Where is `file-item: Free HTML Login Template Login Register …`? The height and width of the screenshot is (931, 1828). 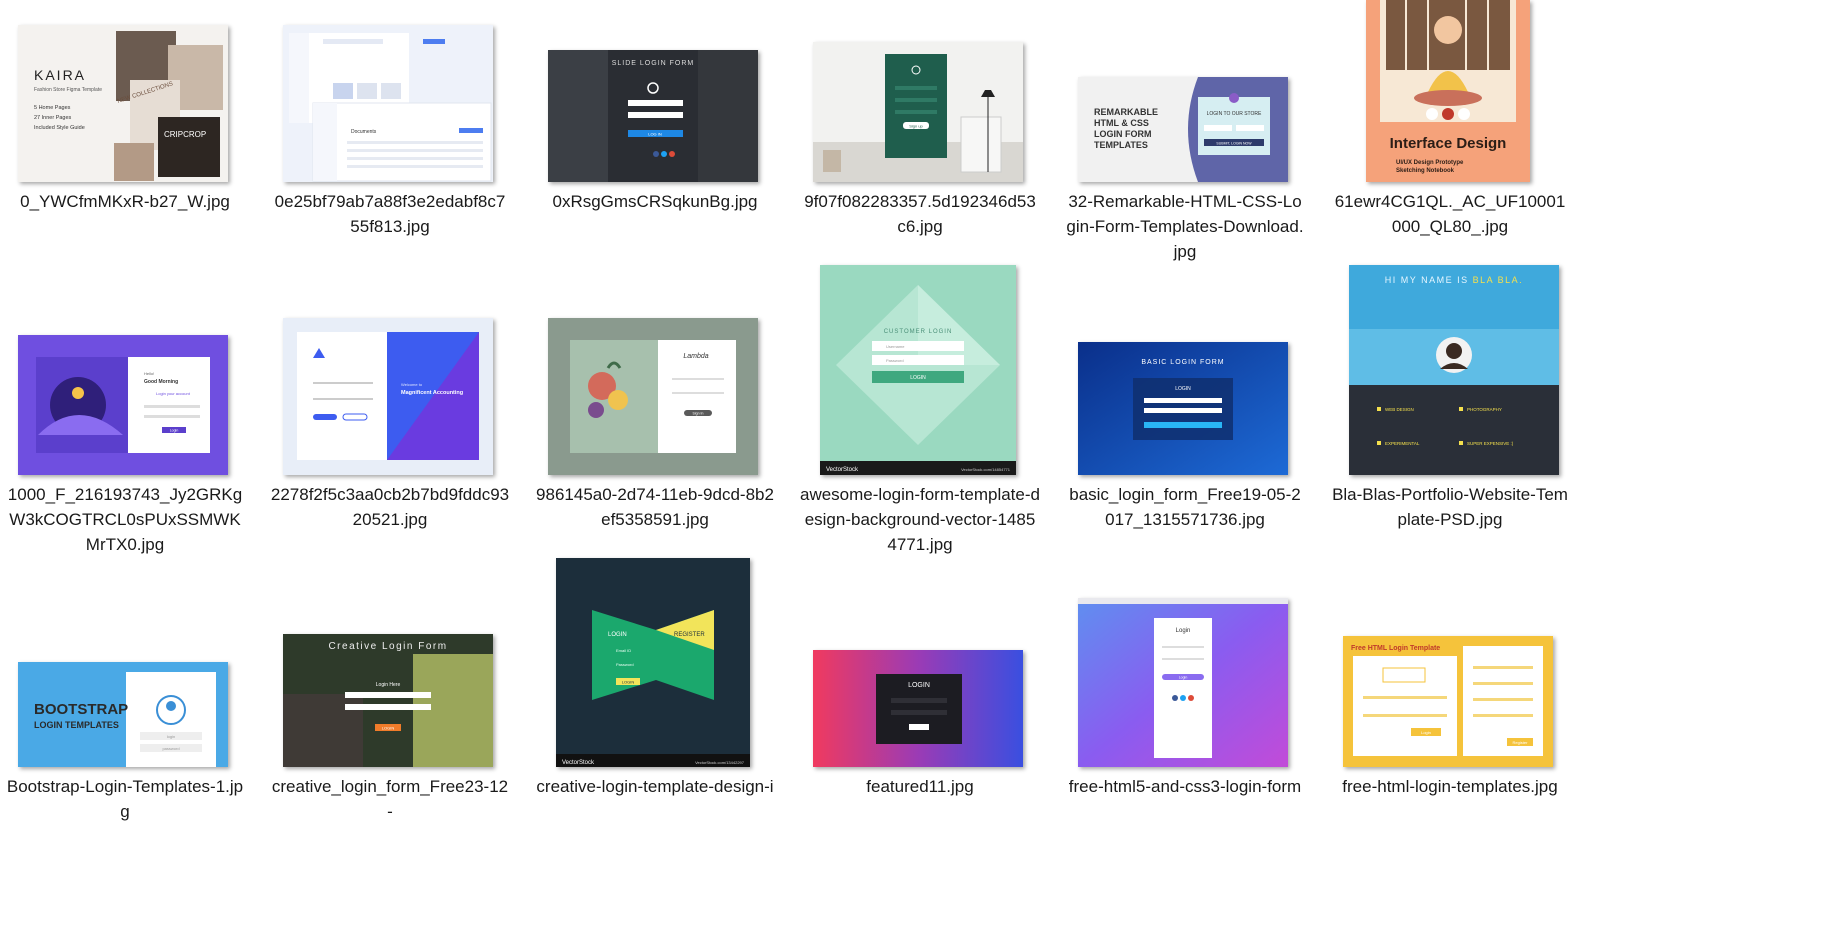
file-item: Free HTML Login Template Login Register … is located at coordinates (1450, 678).